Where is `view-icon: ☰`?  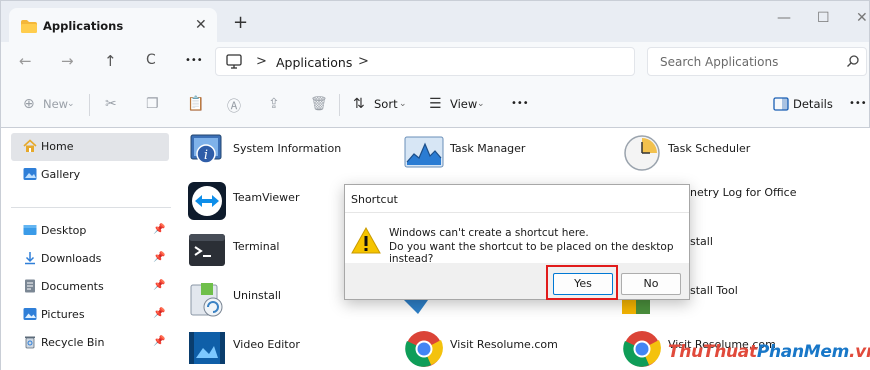
view-icon: ☰ is located at coordinates (435, 104).